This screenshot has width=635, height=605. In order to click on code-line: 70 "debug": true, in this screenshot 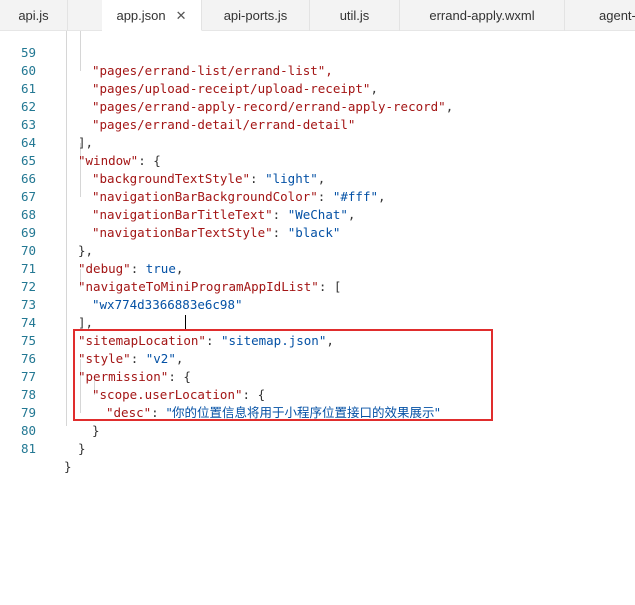, I will do `click(317, 250)`.